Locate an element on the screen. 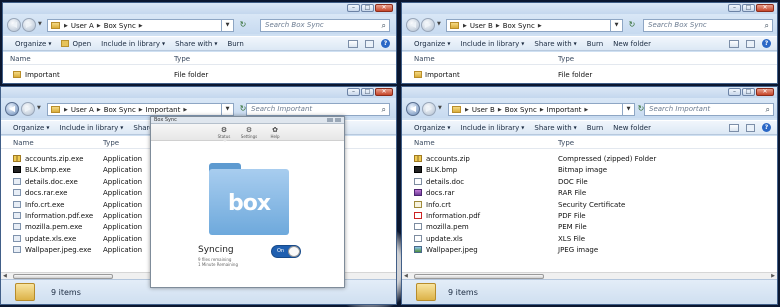 The height and width of the screenshot is (307, 780). list-item: update.xls XLS File is located at coordinates (589, 238).